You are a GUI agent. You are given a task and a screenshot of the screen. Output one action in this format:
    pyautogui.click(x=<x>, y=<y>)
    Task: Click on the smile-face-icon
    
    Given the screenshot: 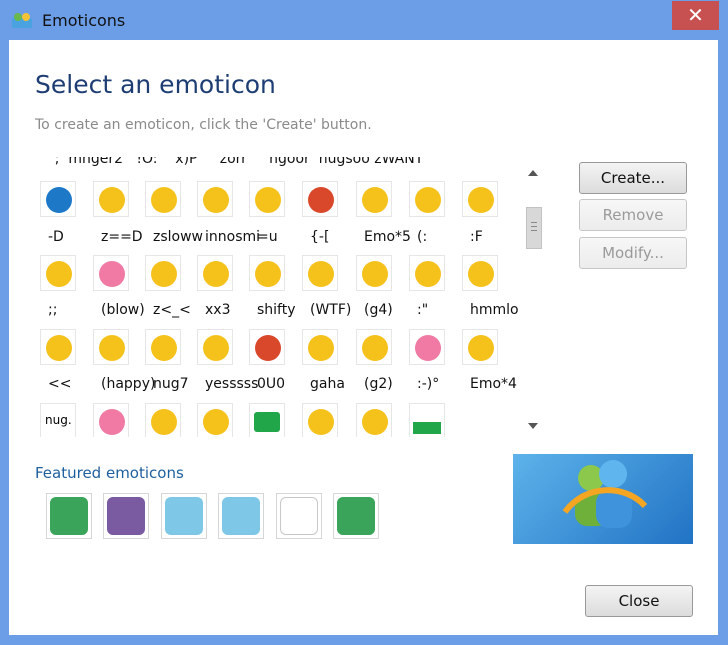 What is the action you would take?
    pyautogui.click(x=216, y=200)
    